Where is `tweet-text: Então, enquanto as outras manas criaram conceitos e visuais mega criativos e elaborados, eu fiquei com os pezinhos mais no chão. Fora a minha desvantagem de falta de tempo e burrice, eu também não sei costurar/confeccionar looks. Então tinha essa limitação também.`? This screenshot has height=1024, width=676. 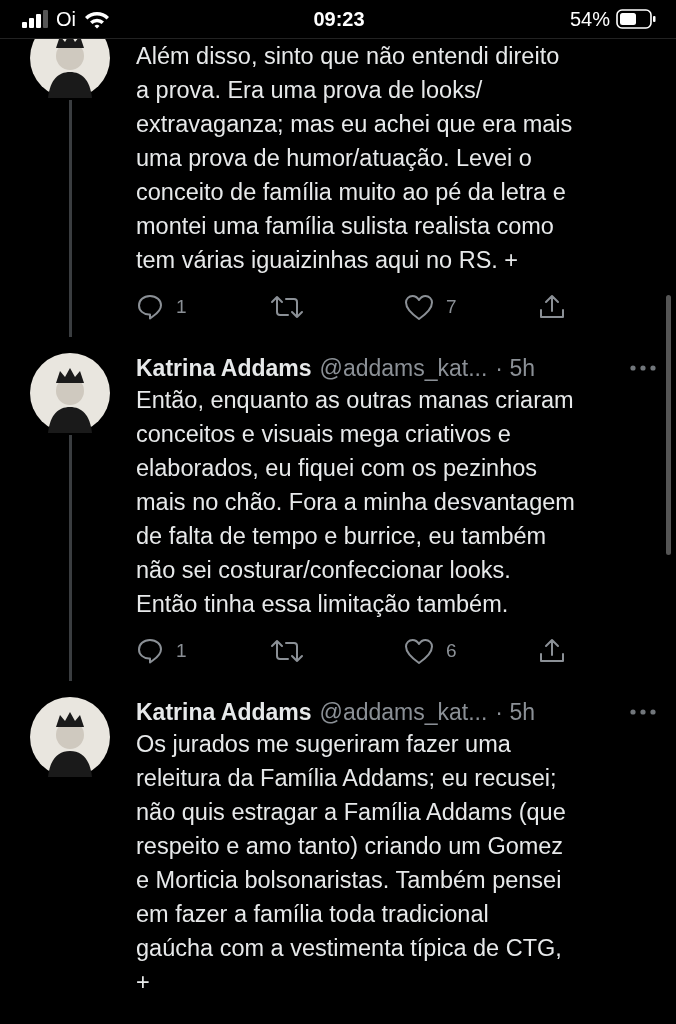 tweet-text: Então, enquanto as outras manas criaram conceitos e visuais mega criativos e elaborados, eu fiquei com os pezinhos mais no chão. Fora a minha desvantagem de falta de tempo e burrice, eu também não sei costurar/confeccionar looks. Então tinha essa limitação também. is located at coordinates (356, 502).